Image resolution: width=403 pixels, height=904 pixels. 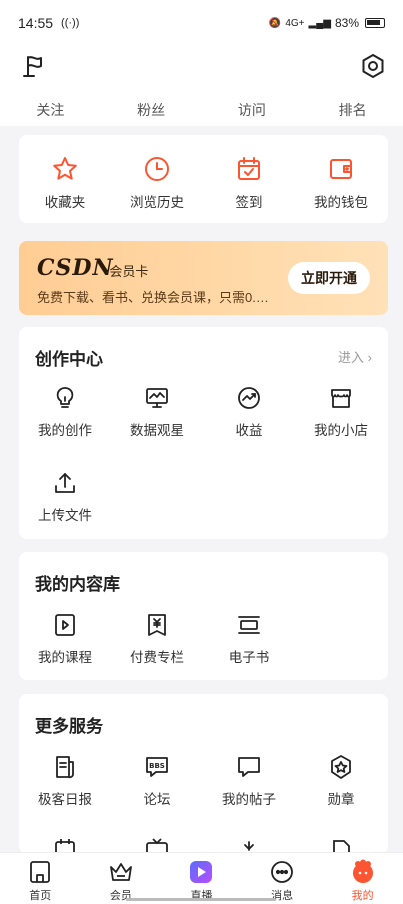 What do you see at coordinates (75, 268) in the screenshot?
I see `vip-brand-logo: CSDN` at bounding box center [75, 268].